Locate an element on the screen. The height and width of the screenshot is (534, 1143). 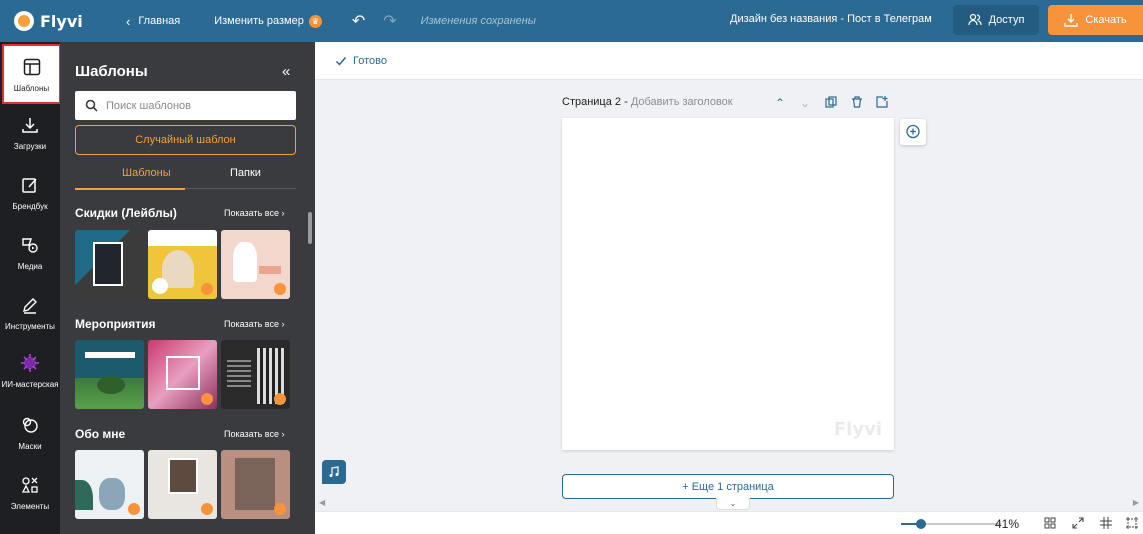
tab-folders: Папки is located at coordinates (245, 173).